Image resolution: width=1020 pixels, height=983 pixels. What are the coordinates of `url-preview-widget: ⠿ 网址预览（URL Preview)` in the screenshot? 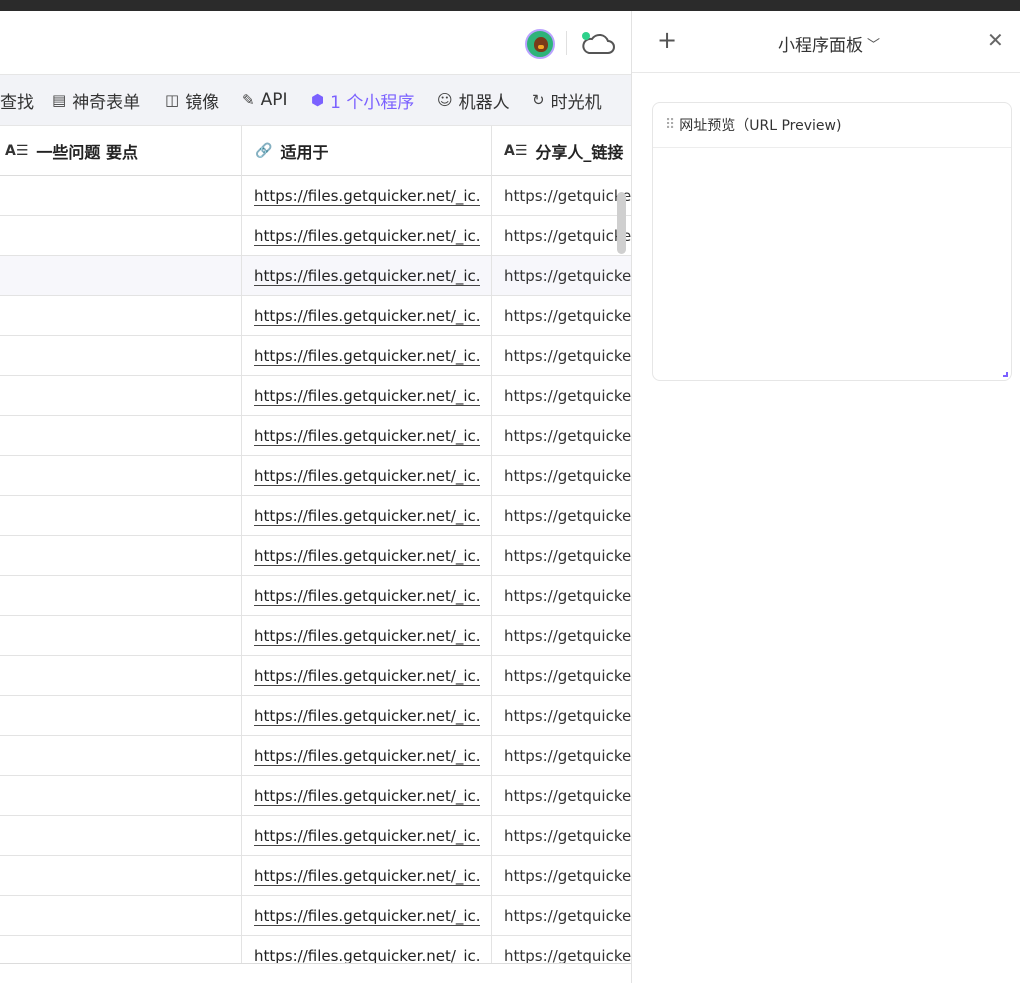 It's located at (832, 241).